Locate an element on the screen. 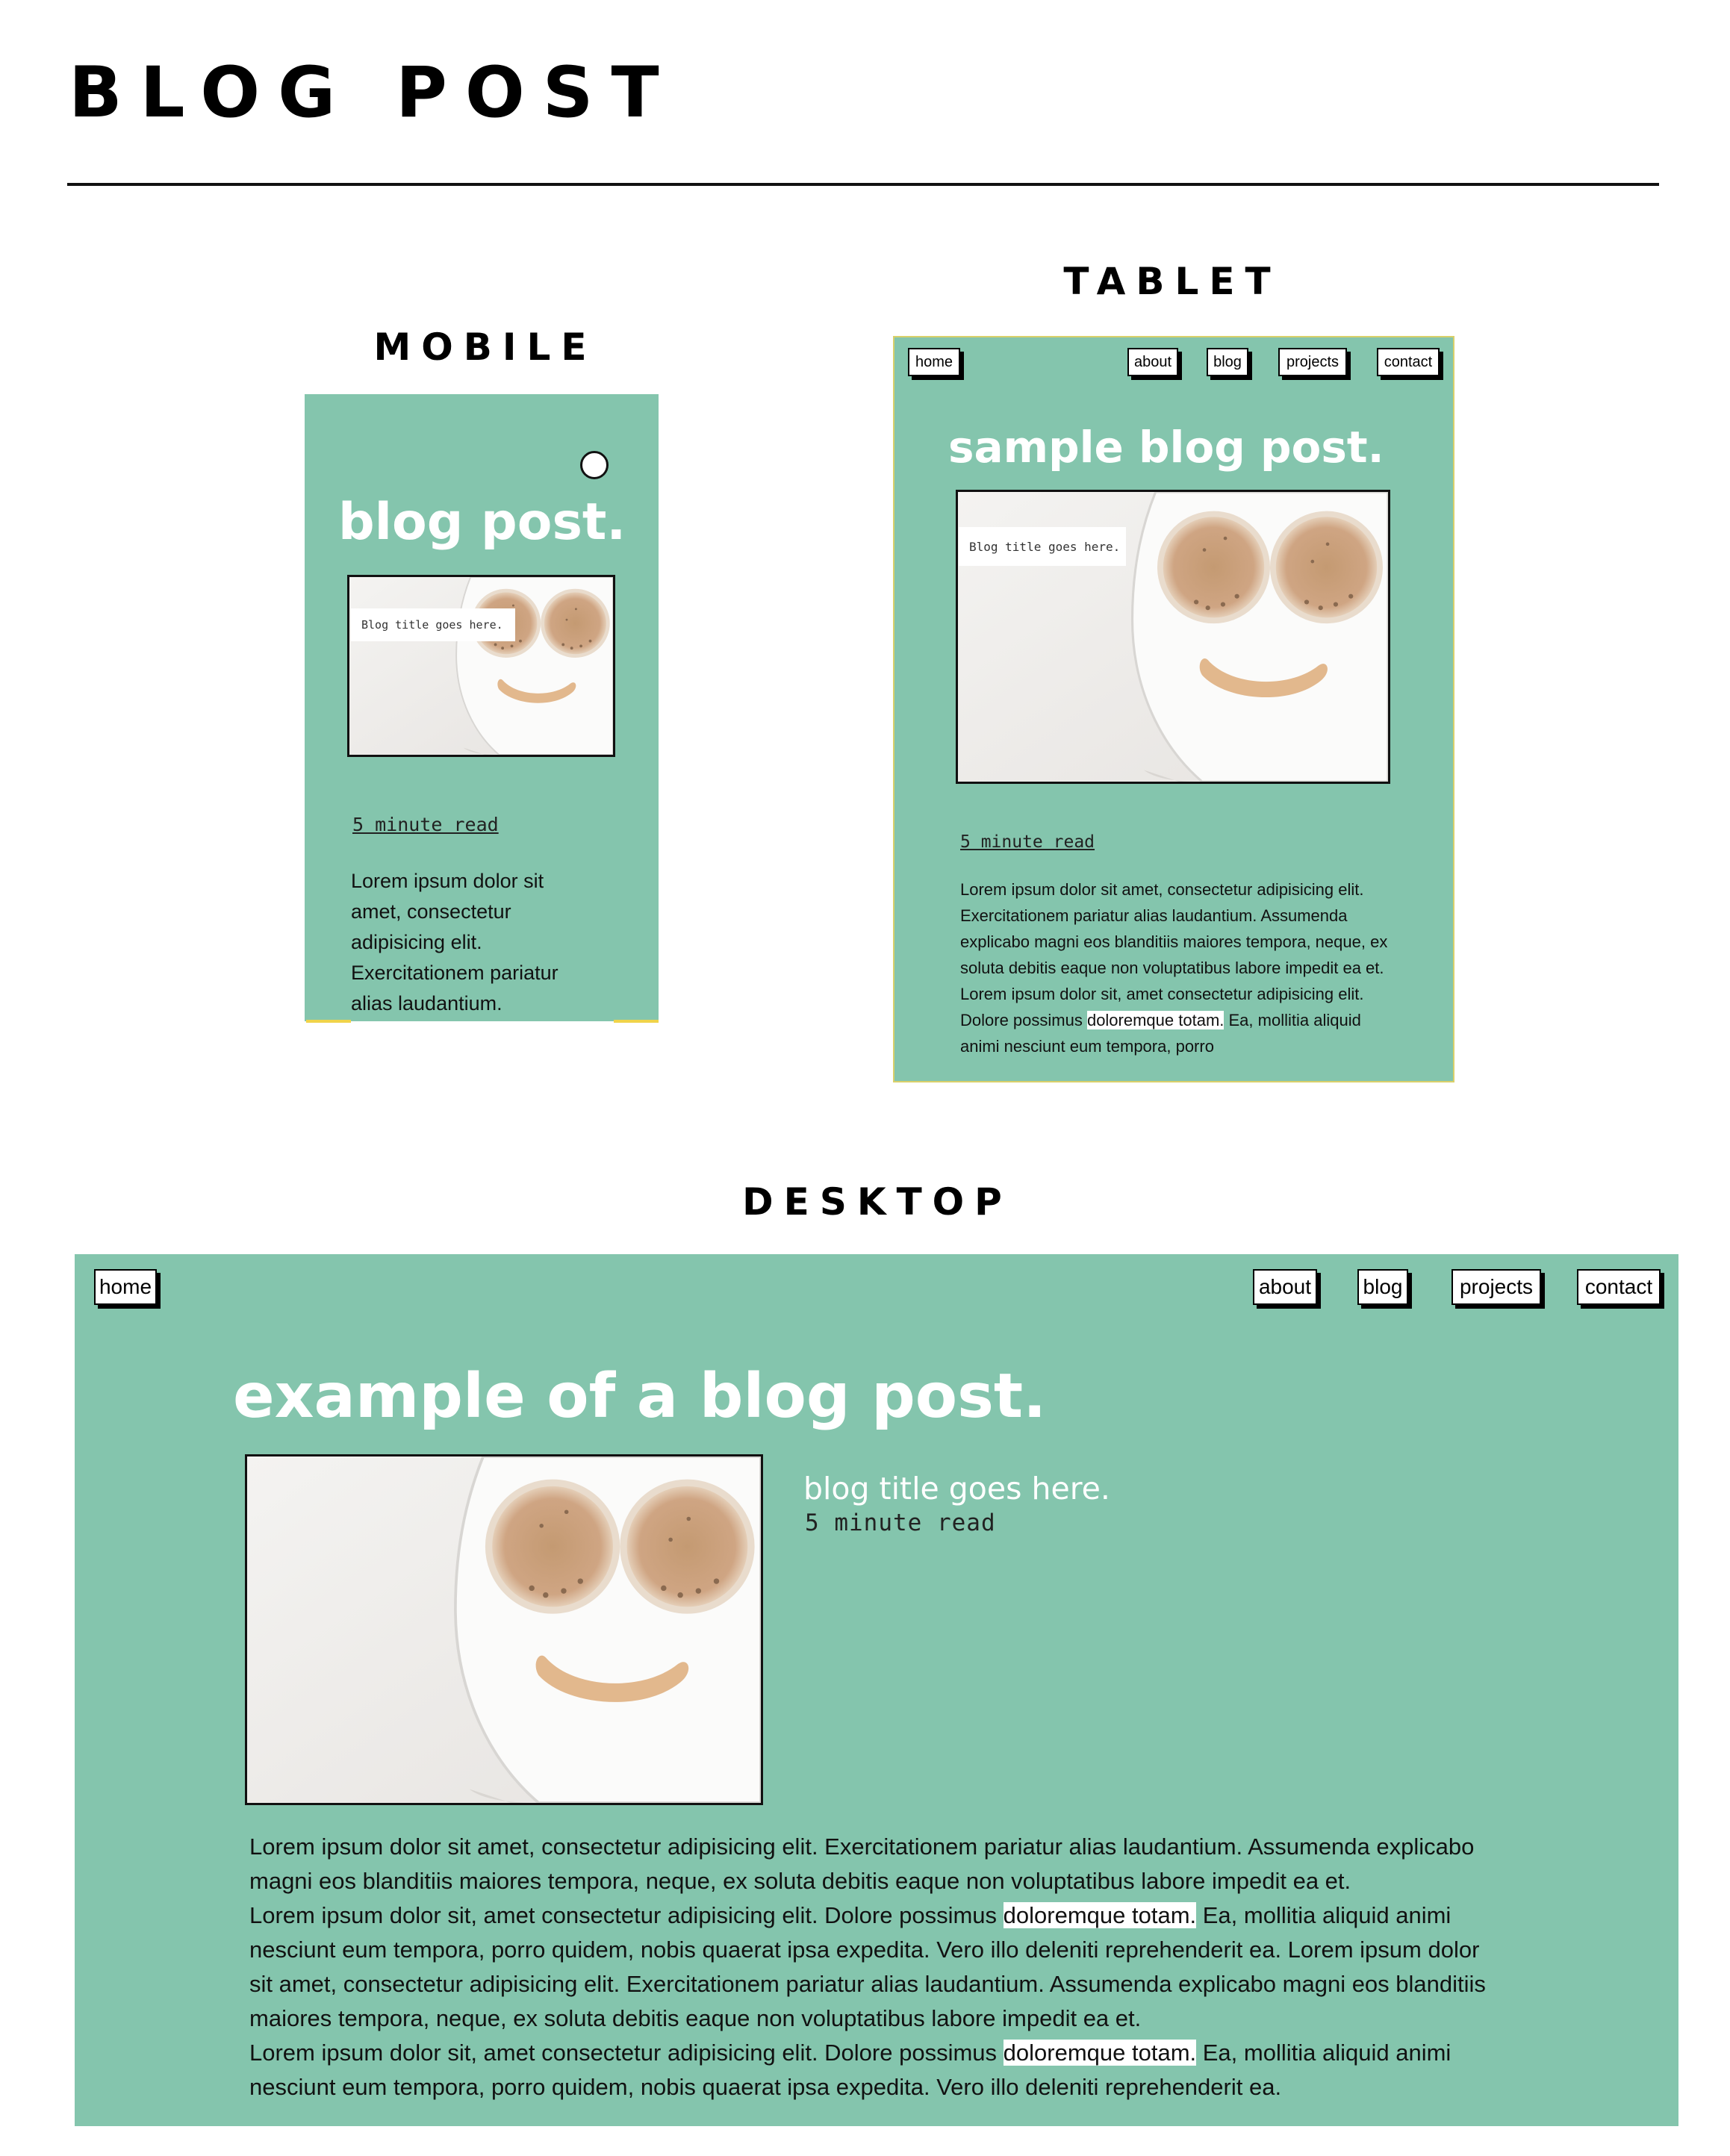 The image size is (1730, 2156). mobile-image-caption: Blog title goes here. is located at coordinates (433, 624).